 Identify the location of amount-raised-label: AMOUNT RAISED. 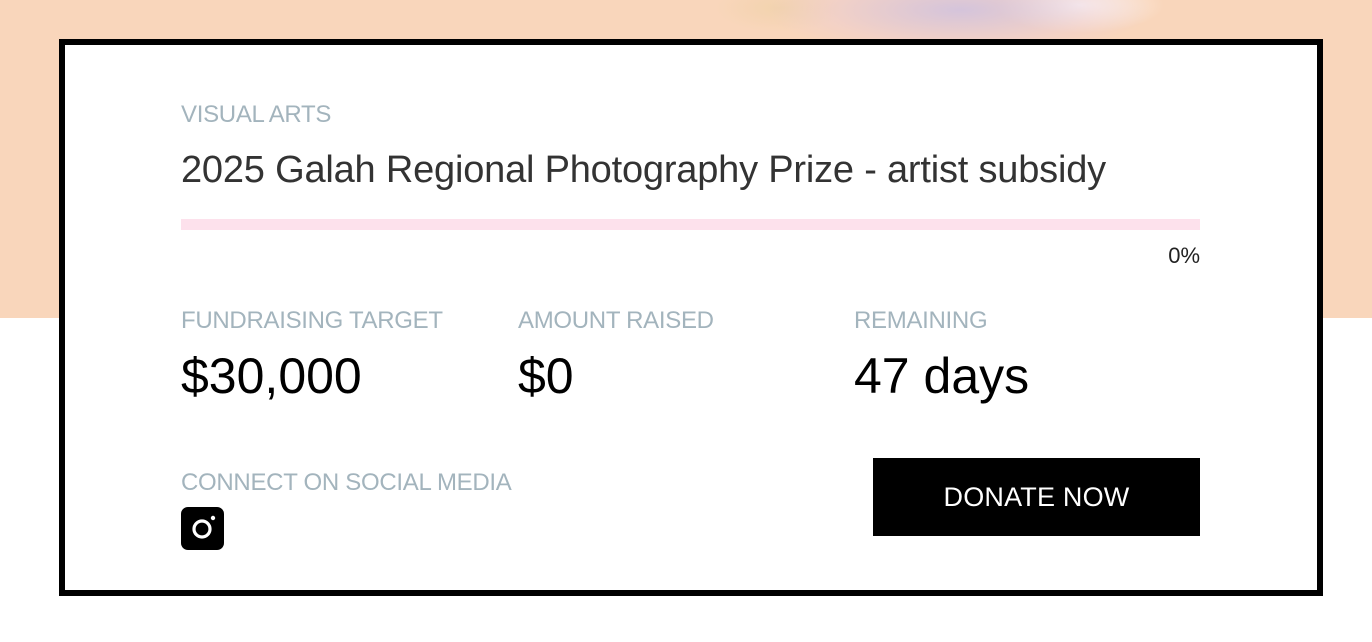
(616, 320).